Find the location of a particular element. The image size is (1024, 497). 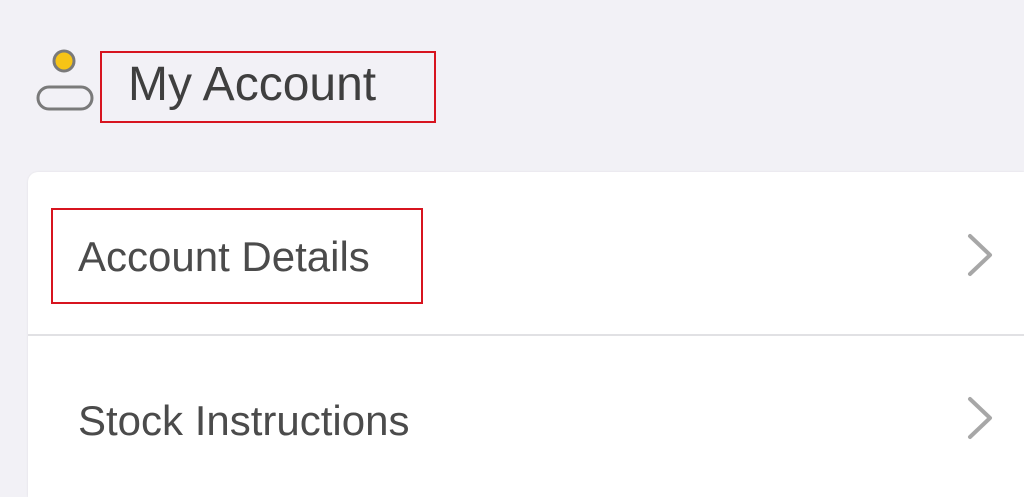

page-title: My Account is located at coordinates (252, 84).